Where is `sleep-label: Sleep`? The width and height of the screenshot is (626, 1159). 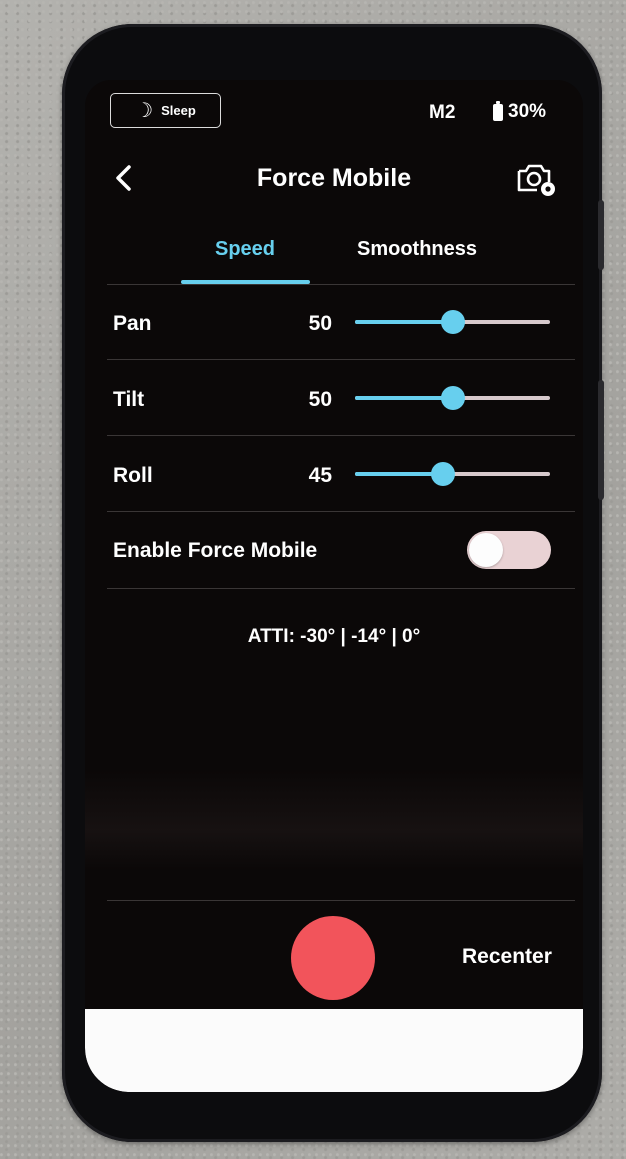 sleep-label: Sleep is located at coordinates (178, 110).